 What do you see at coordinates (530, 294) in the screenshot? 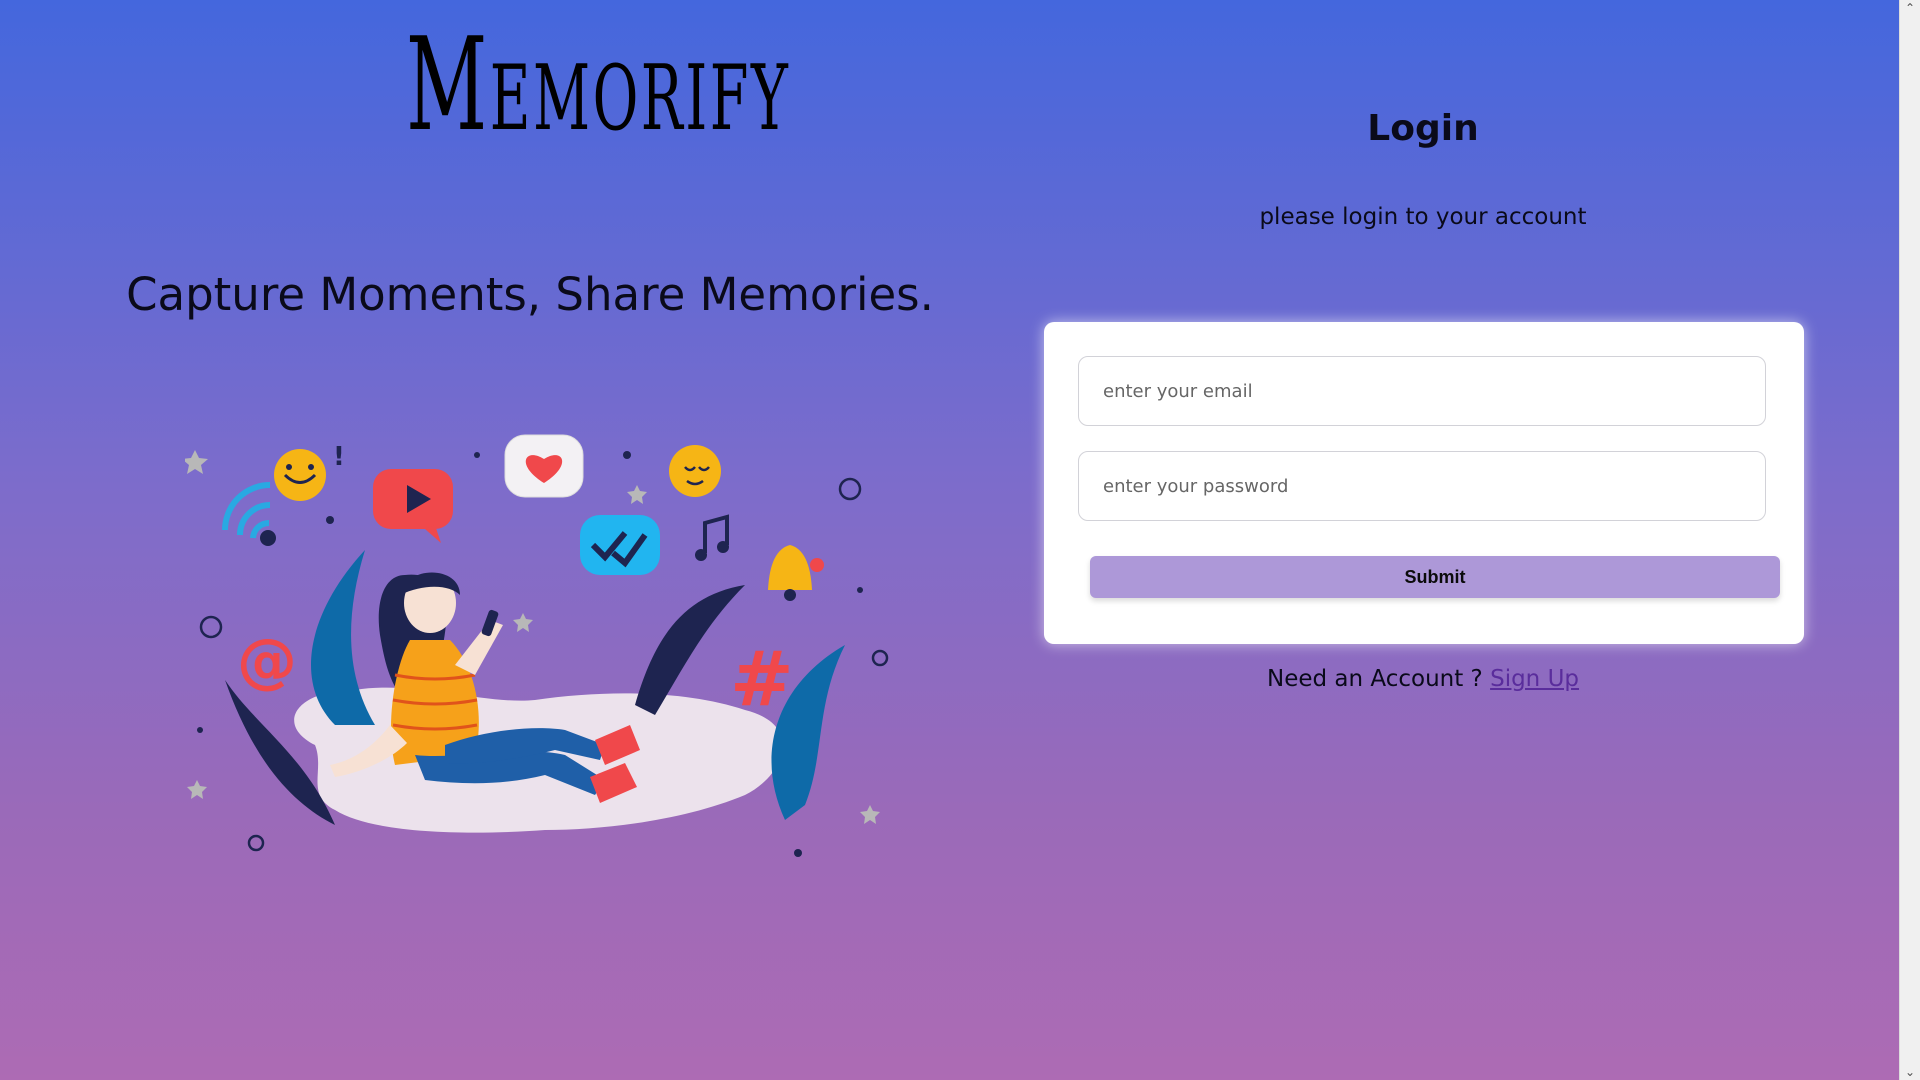
I see `tagline: Capture Moments, Share Memories.` at bounding box center [530, 294].